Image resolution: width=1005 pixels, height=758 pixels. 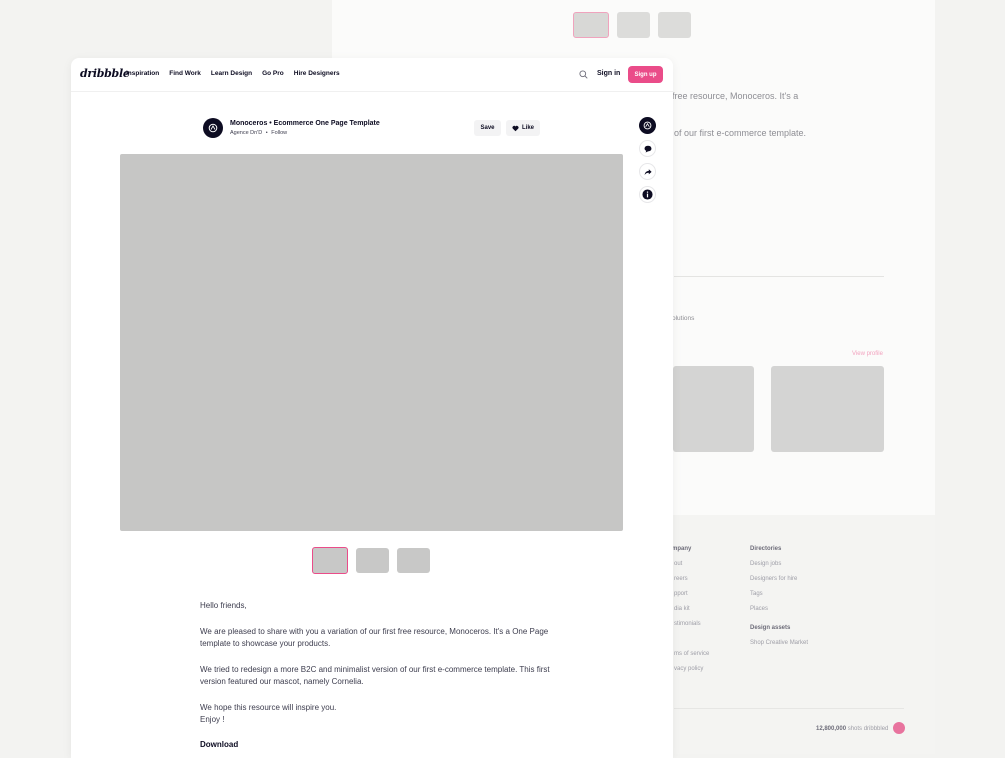 What do you see at coordinates (683, 318) in the screenshot?
I see `bg-solutions-text: olutions` at bounding box center [683, 318].